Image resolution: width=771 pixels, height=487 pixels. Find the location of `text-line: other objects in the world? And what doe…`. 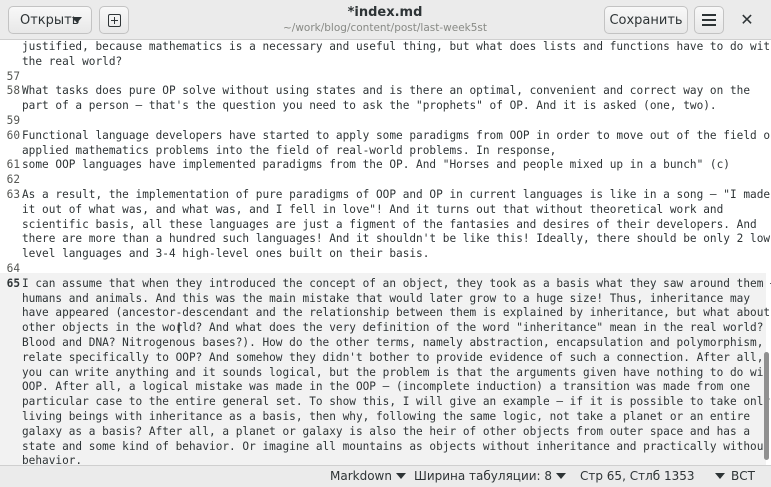

text-line: other objects in the world? And what doe… is located at coordinates (392, 327).